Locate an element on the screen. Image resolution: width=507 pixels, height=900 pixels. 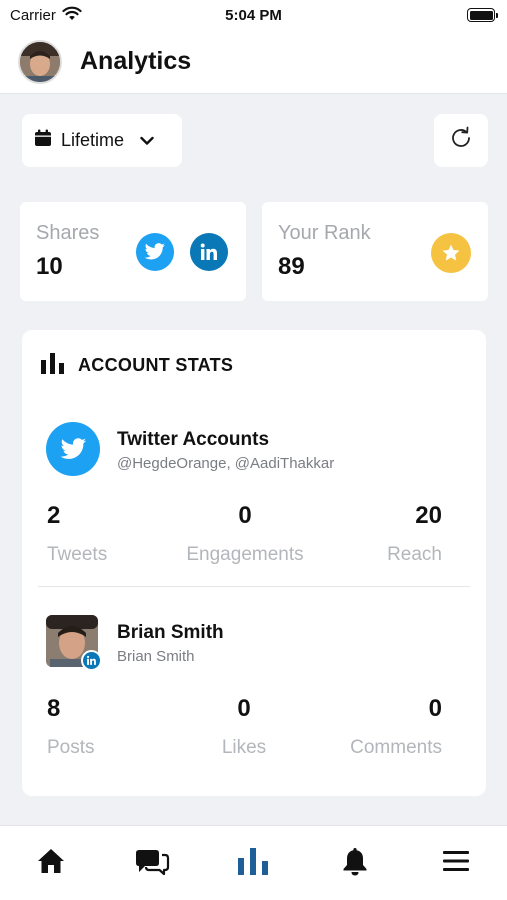
account-stats-header: ACCOUNT STATS is located at coordinates (136, 365).